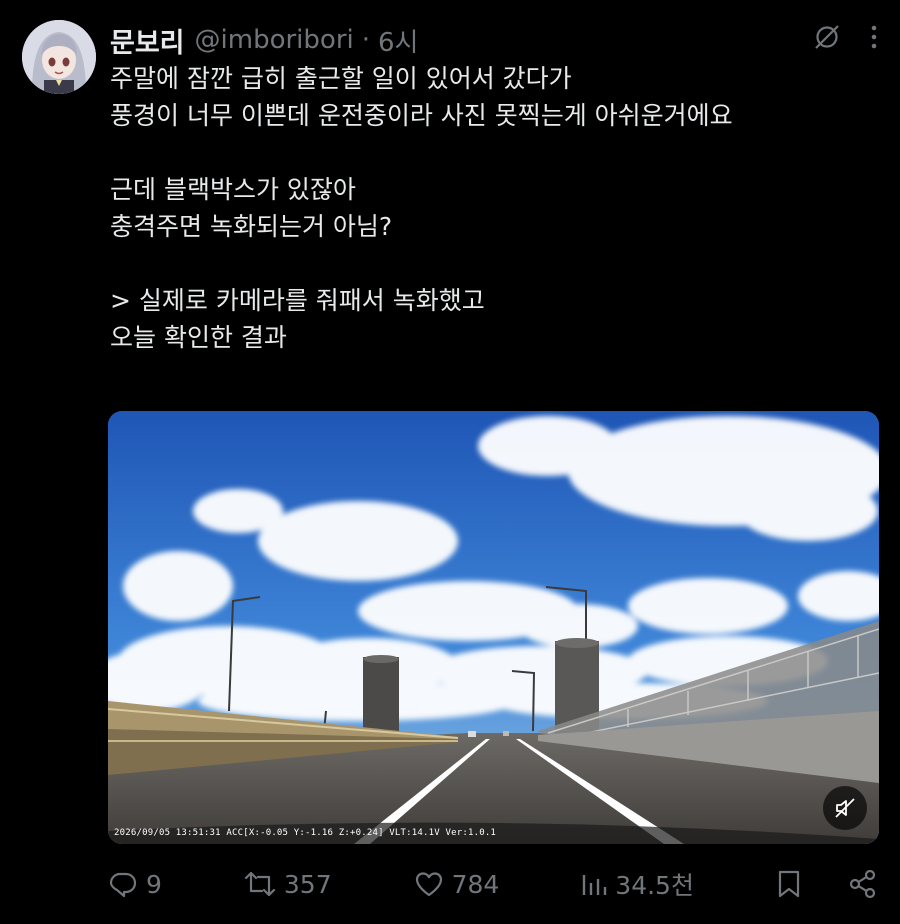  I want to click on bookmark-icon, so click(789, 884).